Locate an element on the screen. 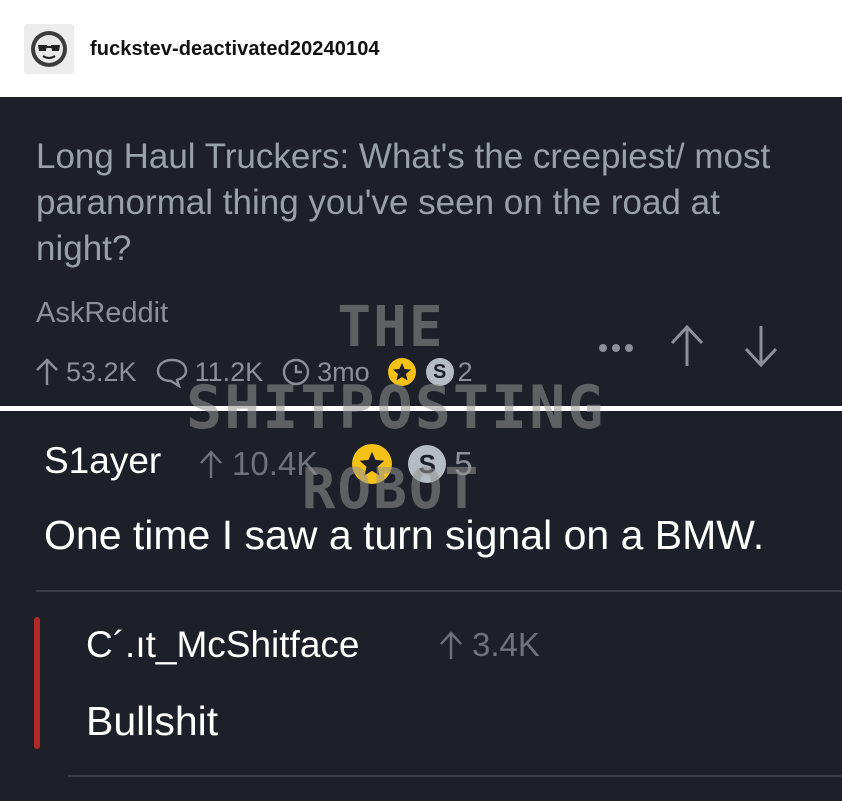 The height and width of the screenshot is (801, 842). comment-upvote-count: 10.4K is located at coordinates (275, 463).